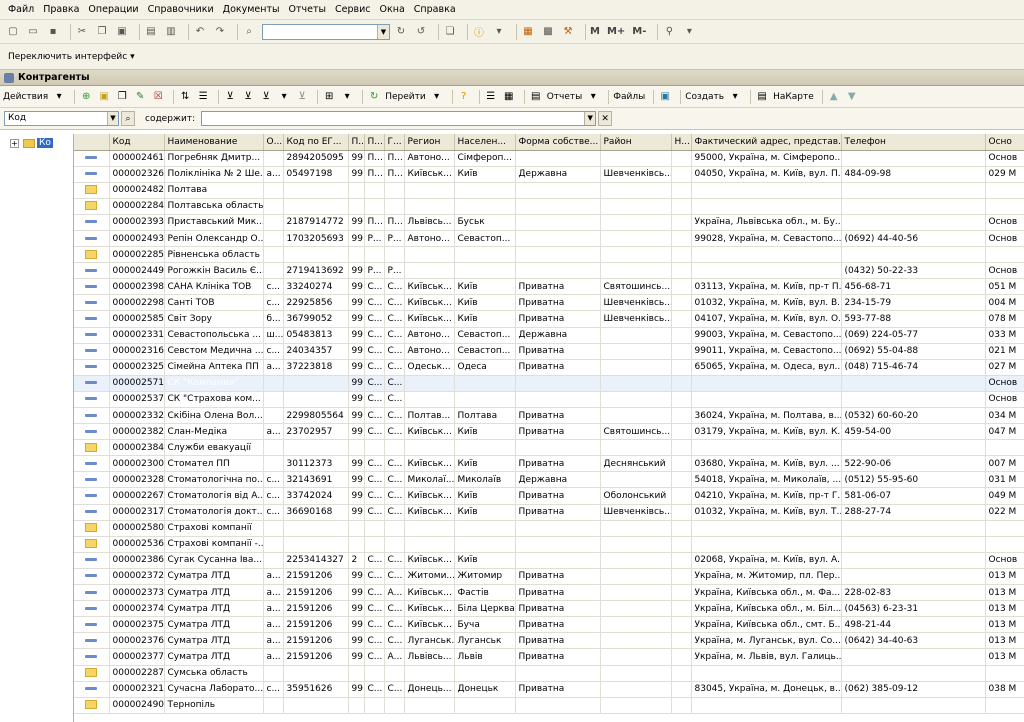  Describe the element at coordinates (549, 448) in the screenshot. I see `table-row: 000002384 Служби евакуації` at that location.